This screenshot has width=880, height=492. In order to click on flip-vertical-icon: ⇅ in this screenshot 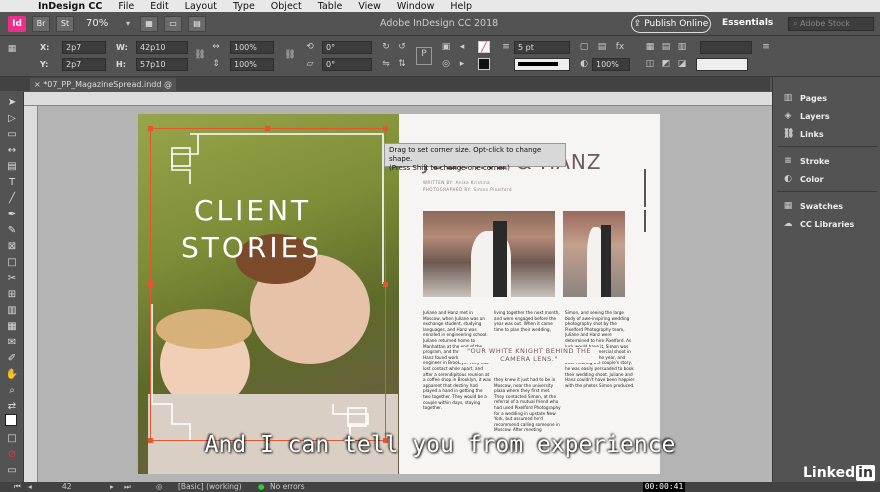, I will do `click(402, 64)`.